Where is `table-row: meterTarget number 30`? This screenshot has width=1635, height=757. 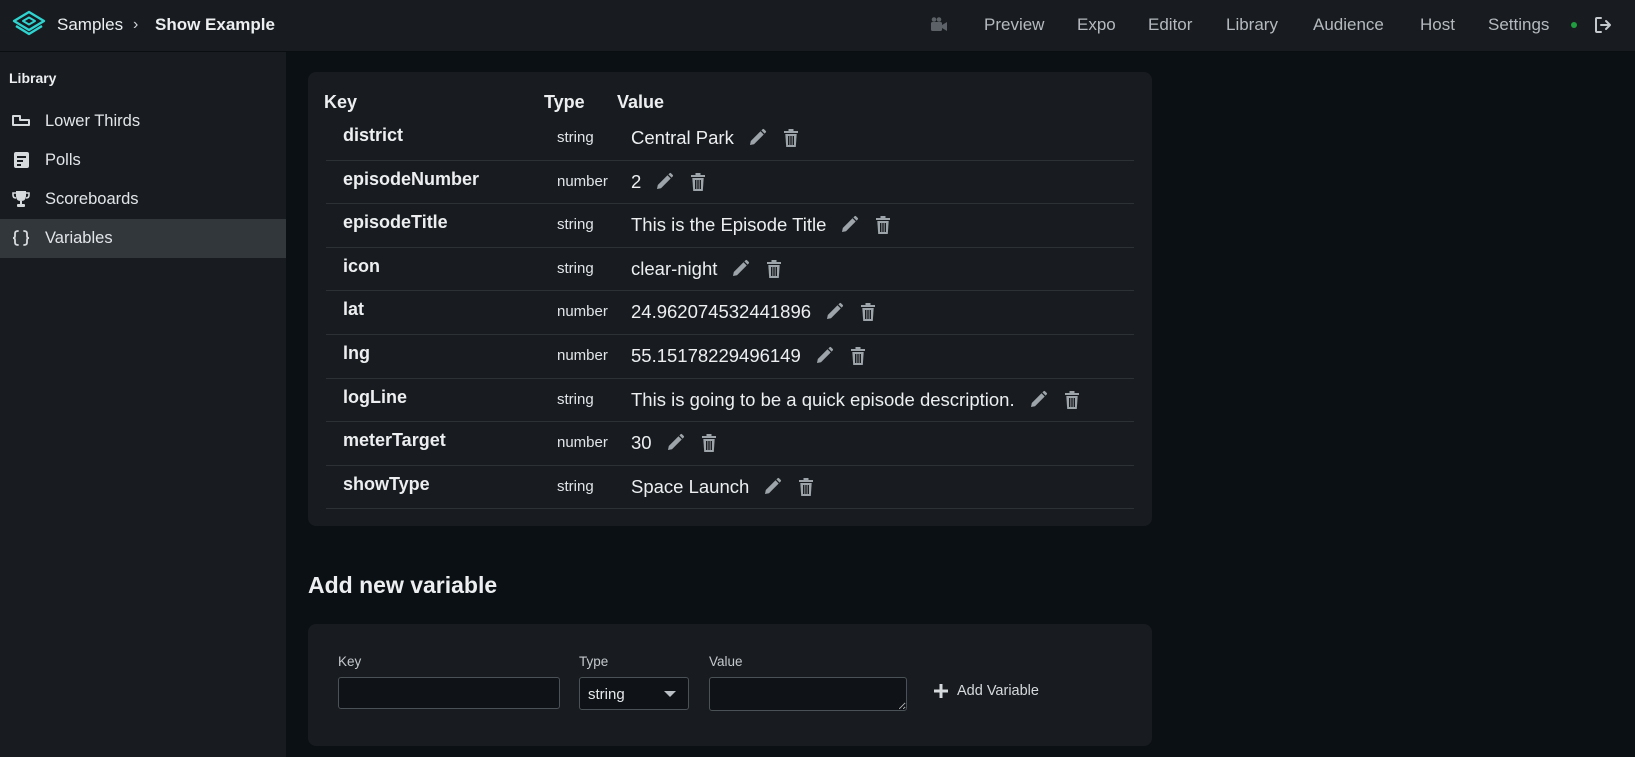 table-row: meterTarget number 30 is located at coordinates (730, 444).